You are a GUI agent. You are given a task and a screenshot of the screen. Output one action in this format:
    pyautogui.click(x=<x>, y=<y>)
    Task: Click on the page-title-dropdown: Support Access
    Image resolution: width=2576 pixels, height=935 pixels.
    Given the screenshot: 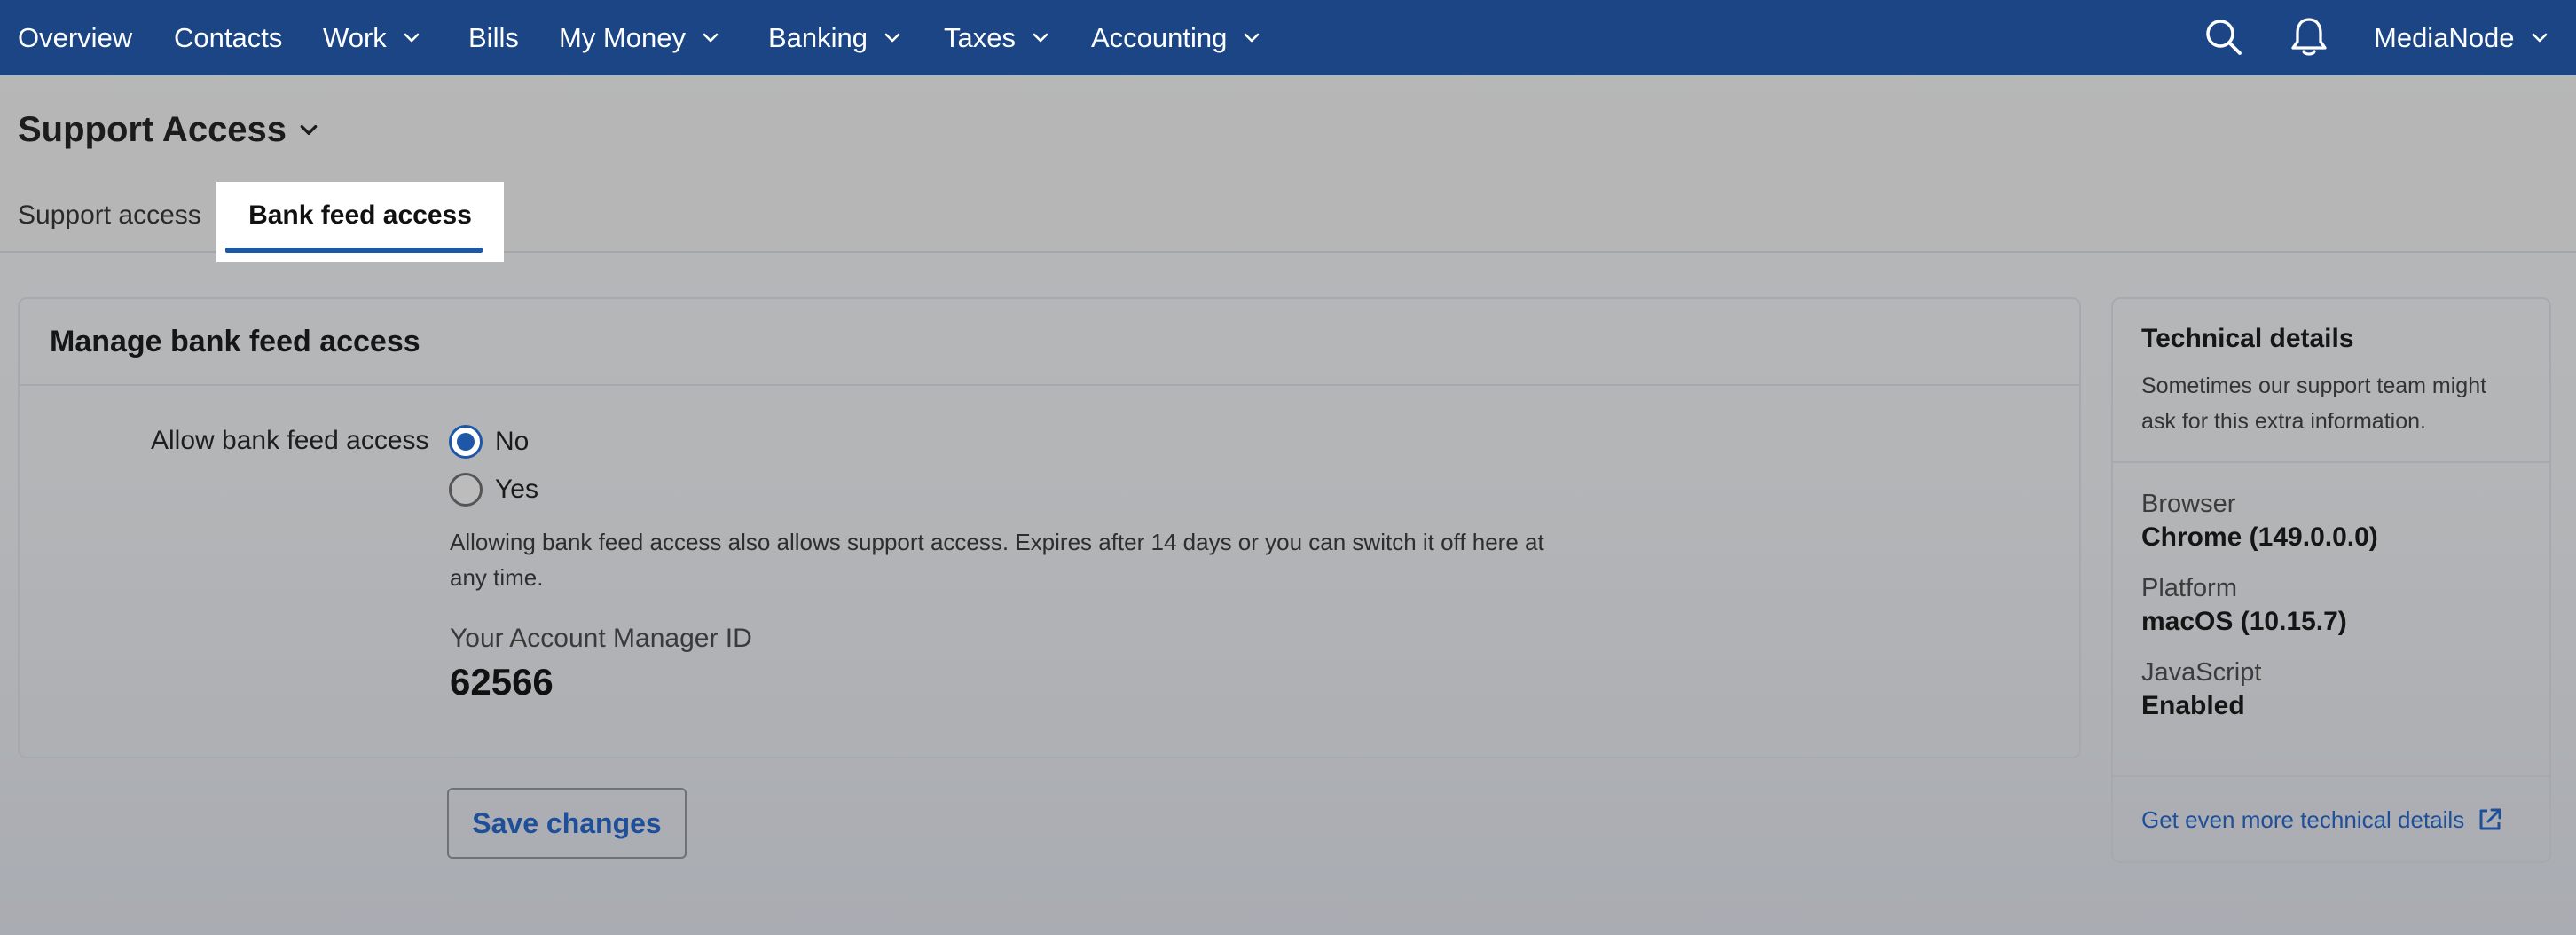 What is the action you would take?
    pyautogui.click(x=168, y=130)
    